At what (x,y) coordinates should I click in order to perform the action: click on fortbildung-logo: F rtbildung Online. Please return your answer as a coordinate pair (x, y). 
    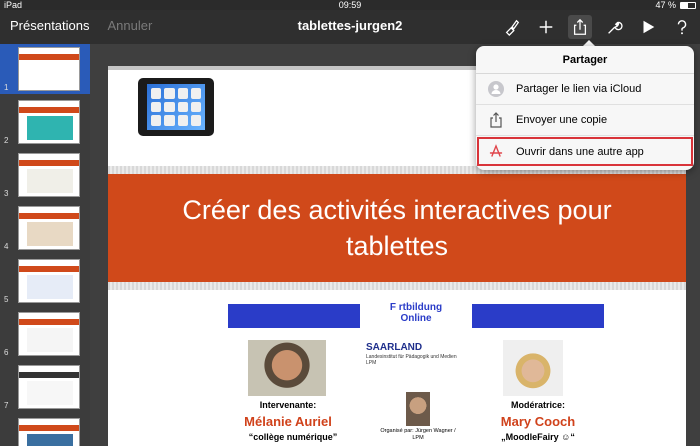
    Looking at the image, I should click on (416, 313).